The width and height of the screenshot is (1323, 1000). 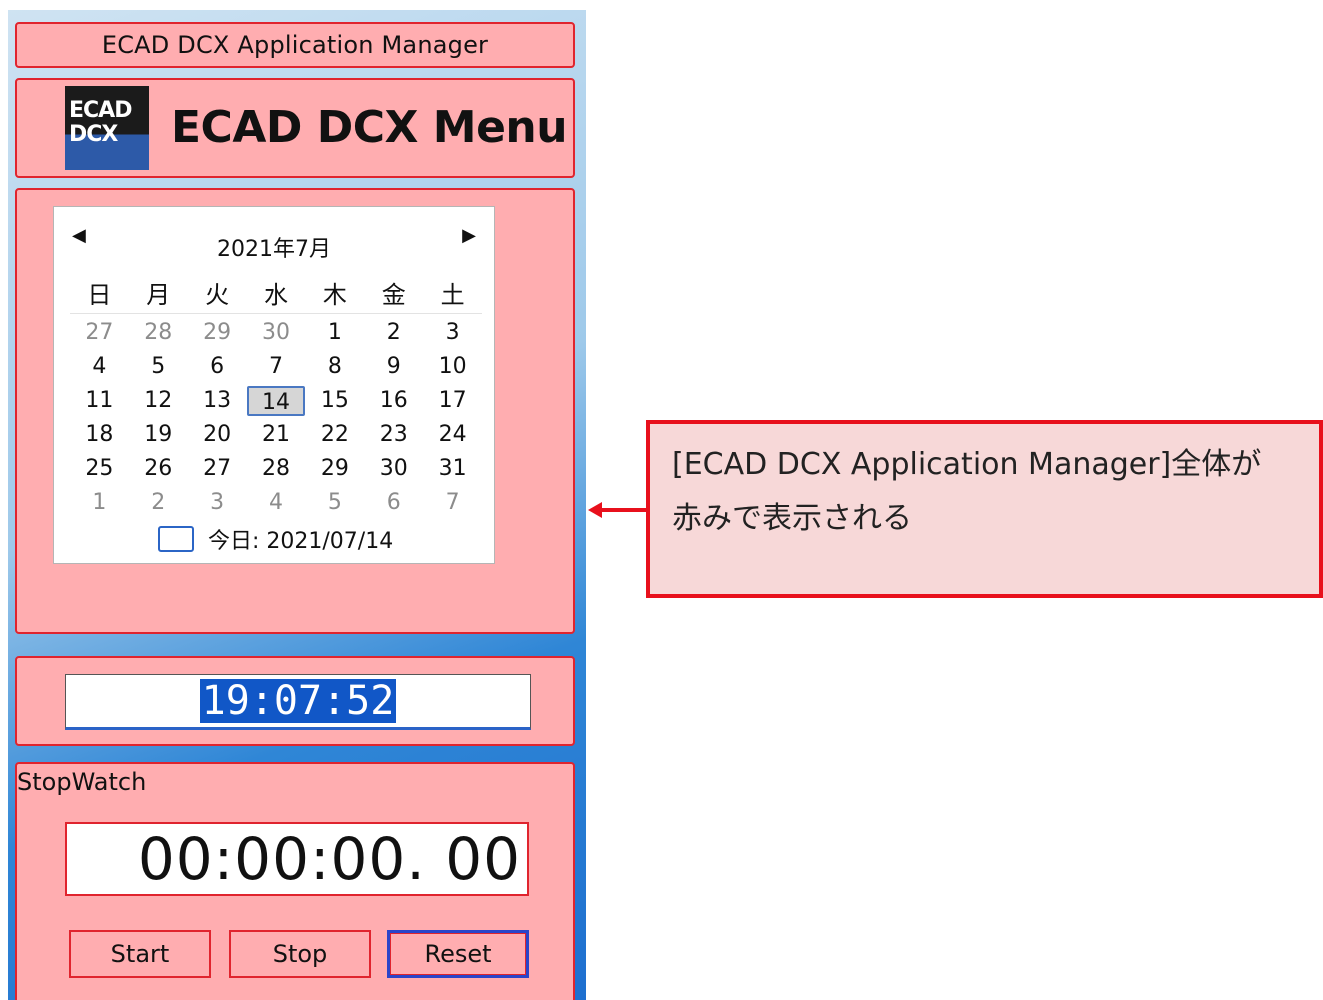 I want to click on title-bar: ECAD DCX Application Manager, so click(x=295, y=45).